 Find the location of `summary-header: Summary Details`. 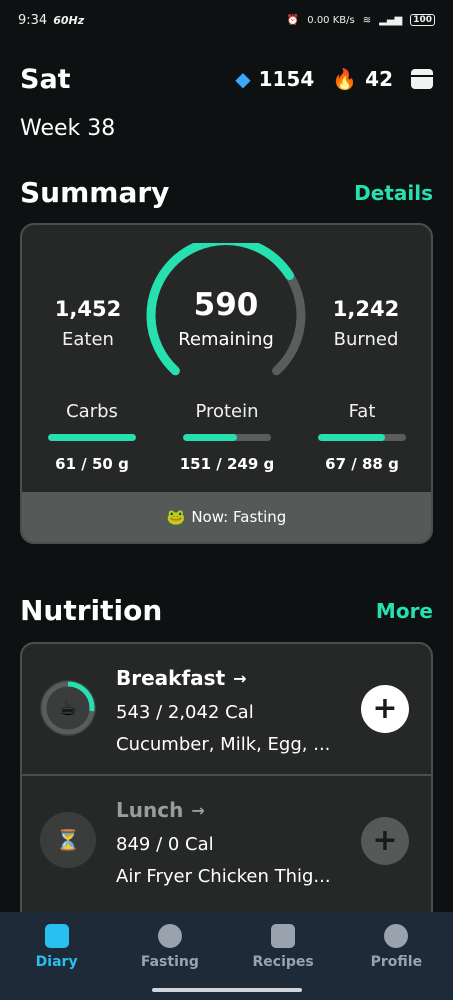

summary-header: Summary Details is located at coordinates (226, 192).